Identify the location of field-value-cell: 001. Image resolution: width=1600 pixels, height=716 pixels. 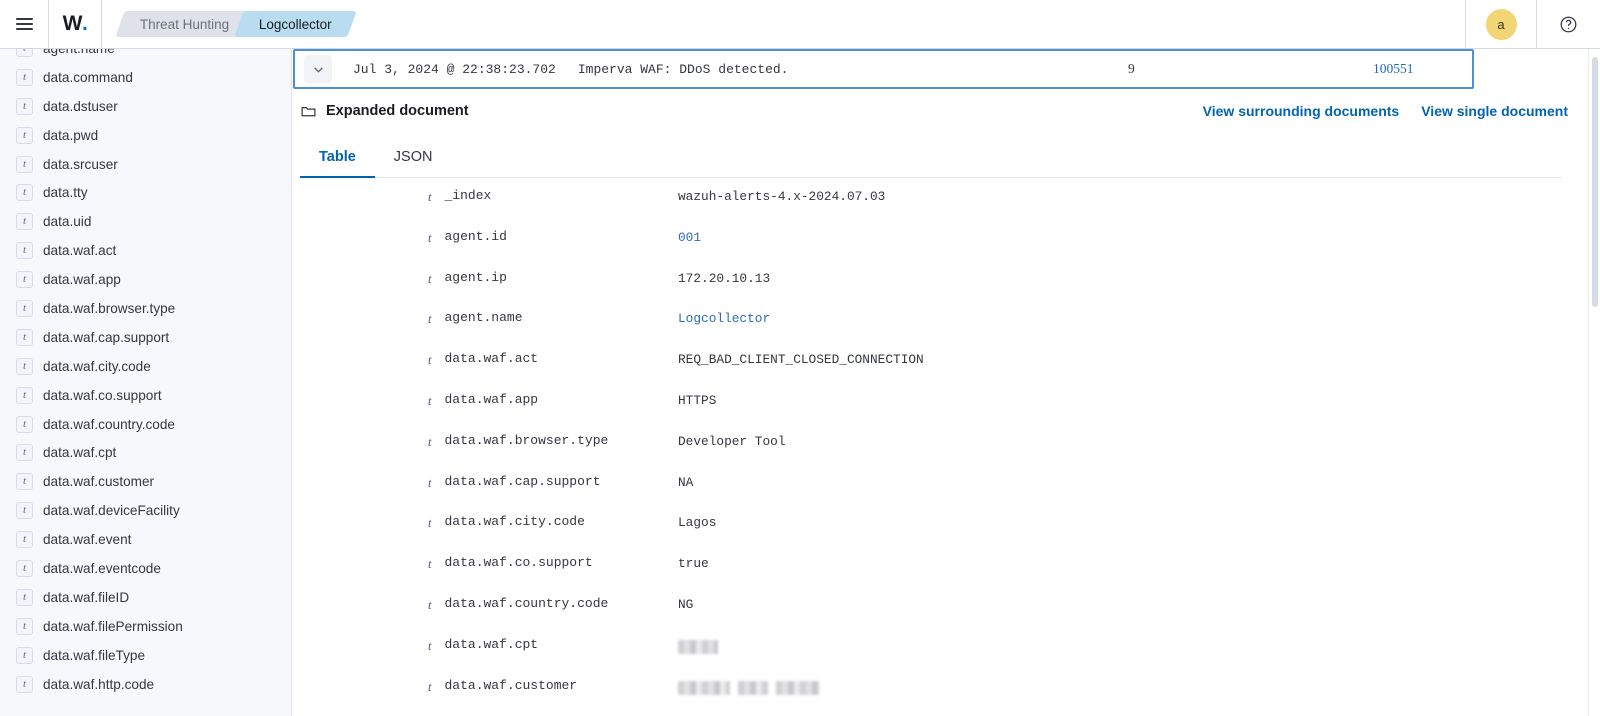
(689, 232).